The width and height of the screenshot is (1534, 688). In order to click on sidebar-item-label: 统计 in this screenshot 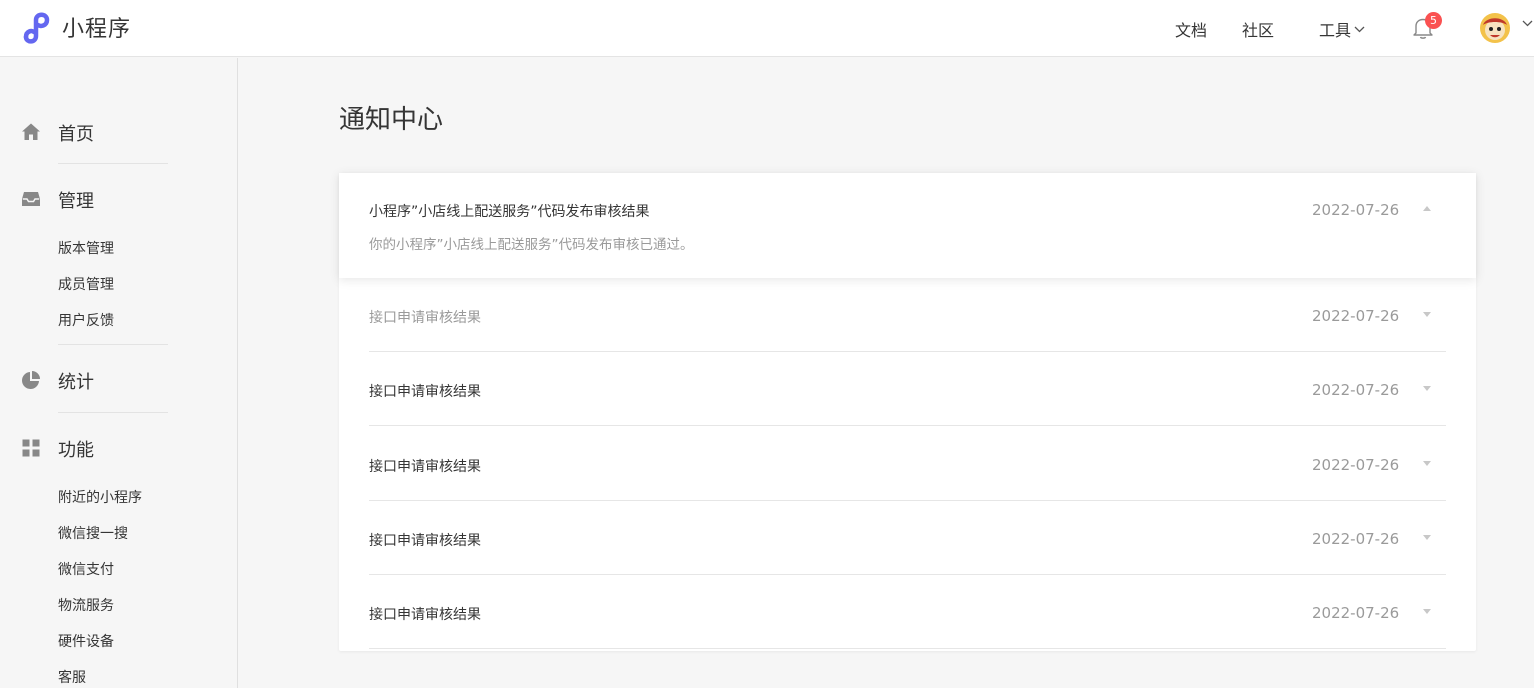, I will do `click(76, 382)`.